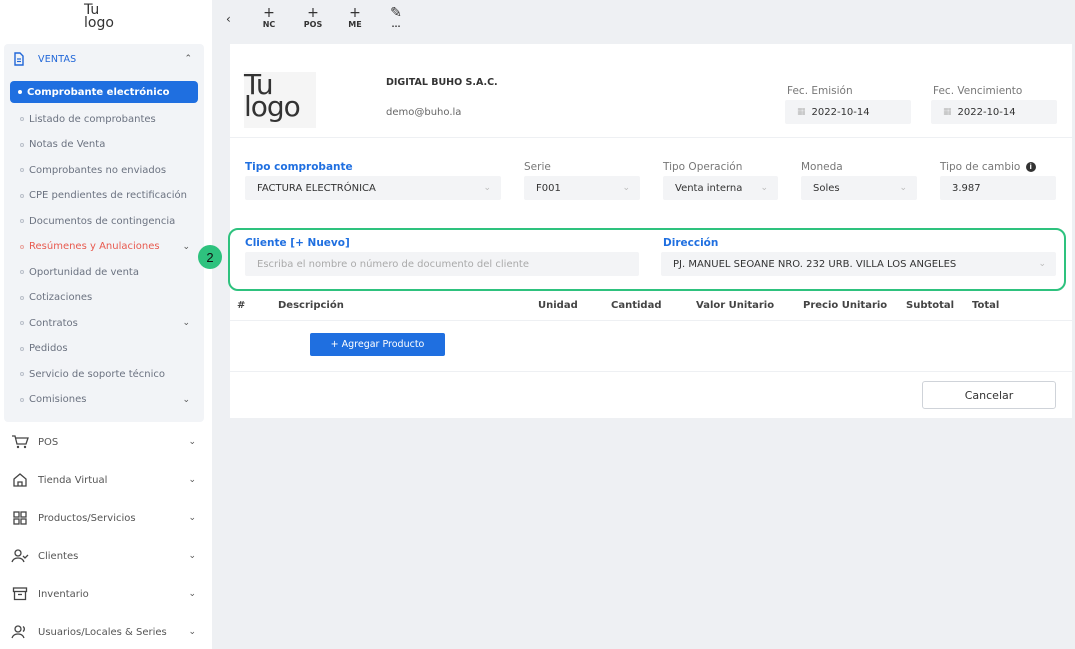 The height and width of the screenshot is (649, 1075). What do you see at coordinates (104, 298) in the screenshot?
I see `sidebar-item-cotizaciones: Cotizaciones` at bounding box center [104, 298].